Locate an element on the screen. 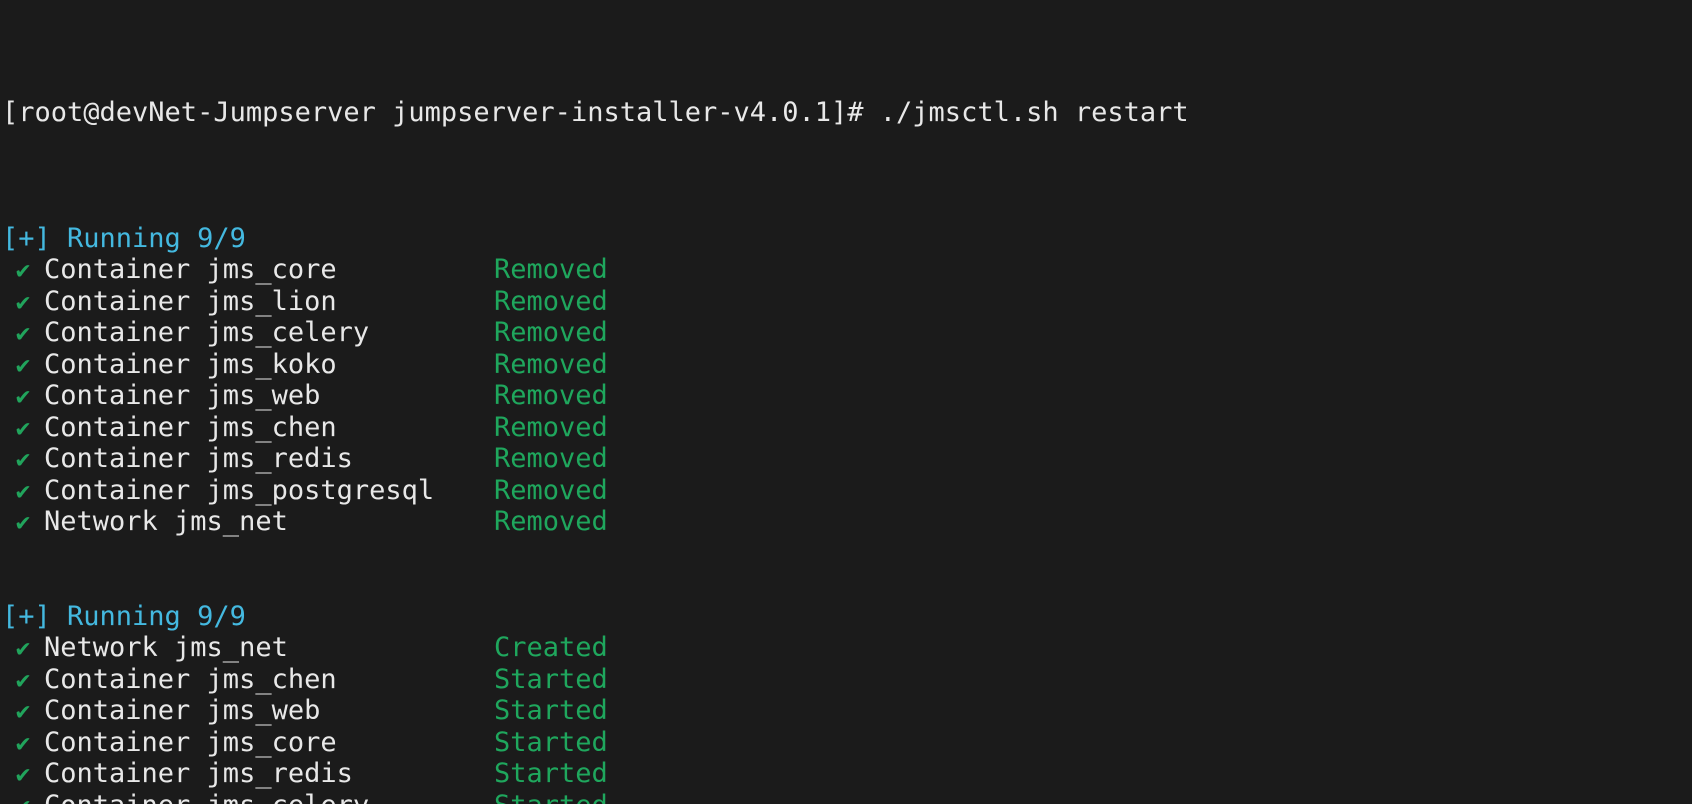  service-status-row: ✔ Container jms_chen Started is located at coordinates (846, 680).